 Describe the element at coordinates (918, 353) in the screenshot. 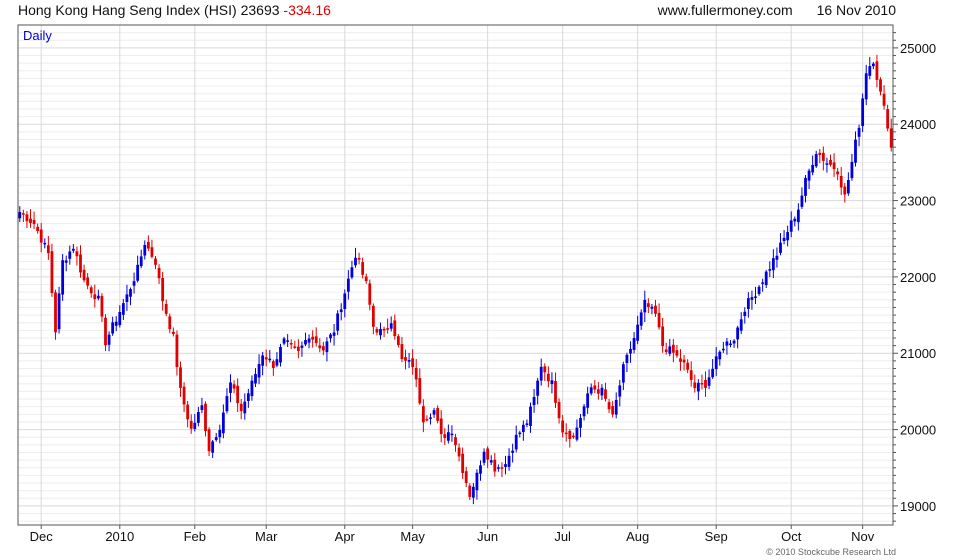

I see `y-tick-label: 21000` at that location.